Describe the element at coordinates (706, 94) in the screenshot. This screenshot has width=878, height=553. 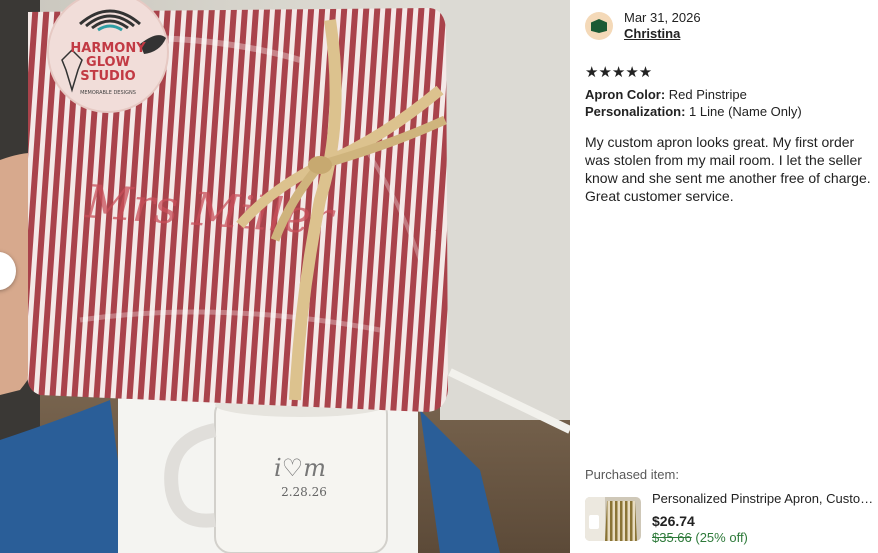
I see `detail-value: Red Pinstripe` at that location.